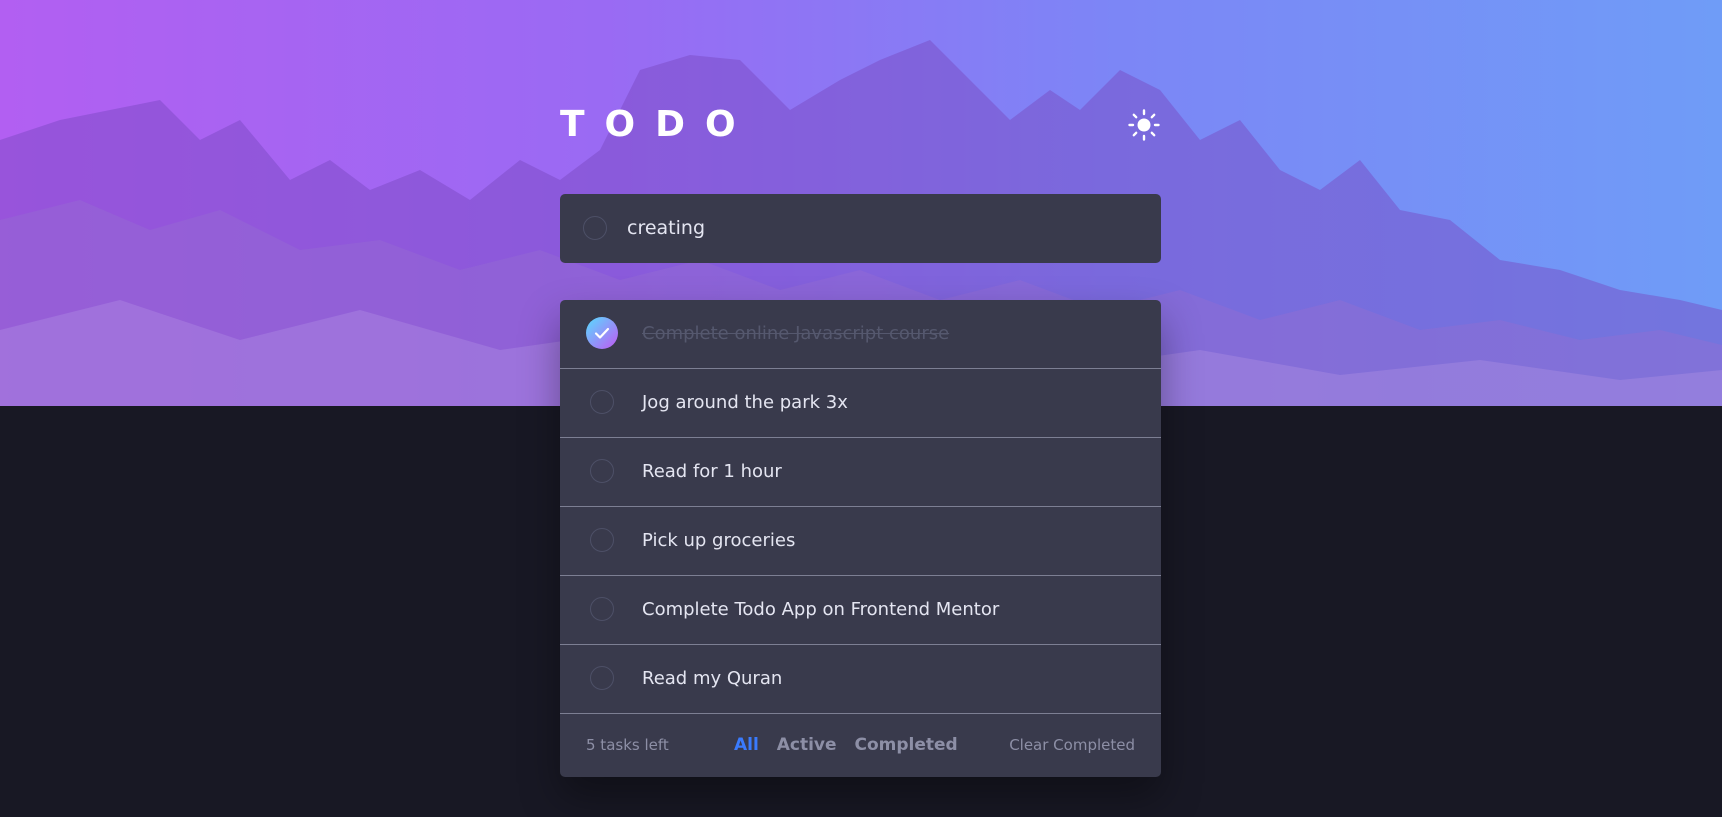 The height and width of the screenshot is (817, 1722). What do you see at coordinates (905, 745) in the screenshot?
I see `filter-completed: Completed` at bounding box center [905, 745].